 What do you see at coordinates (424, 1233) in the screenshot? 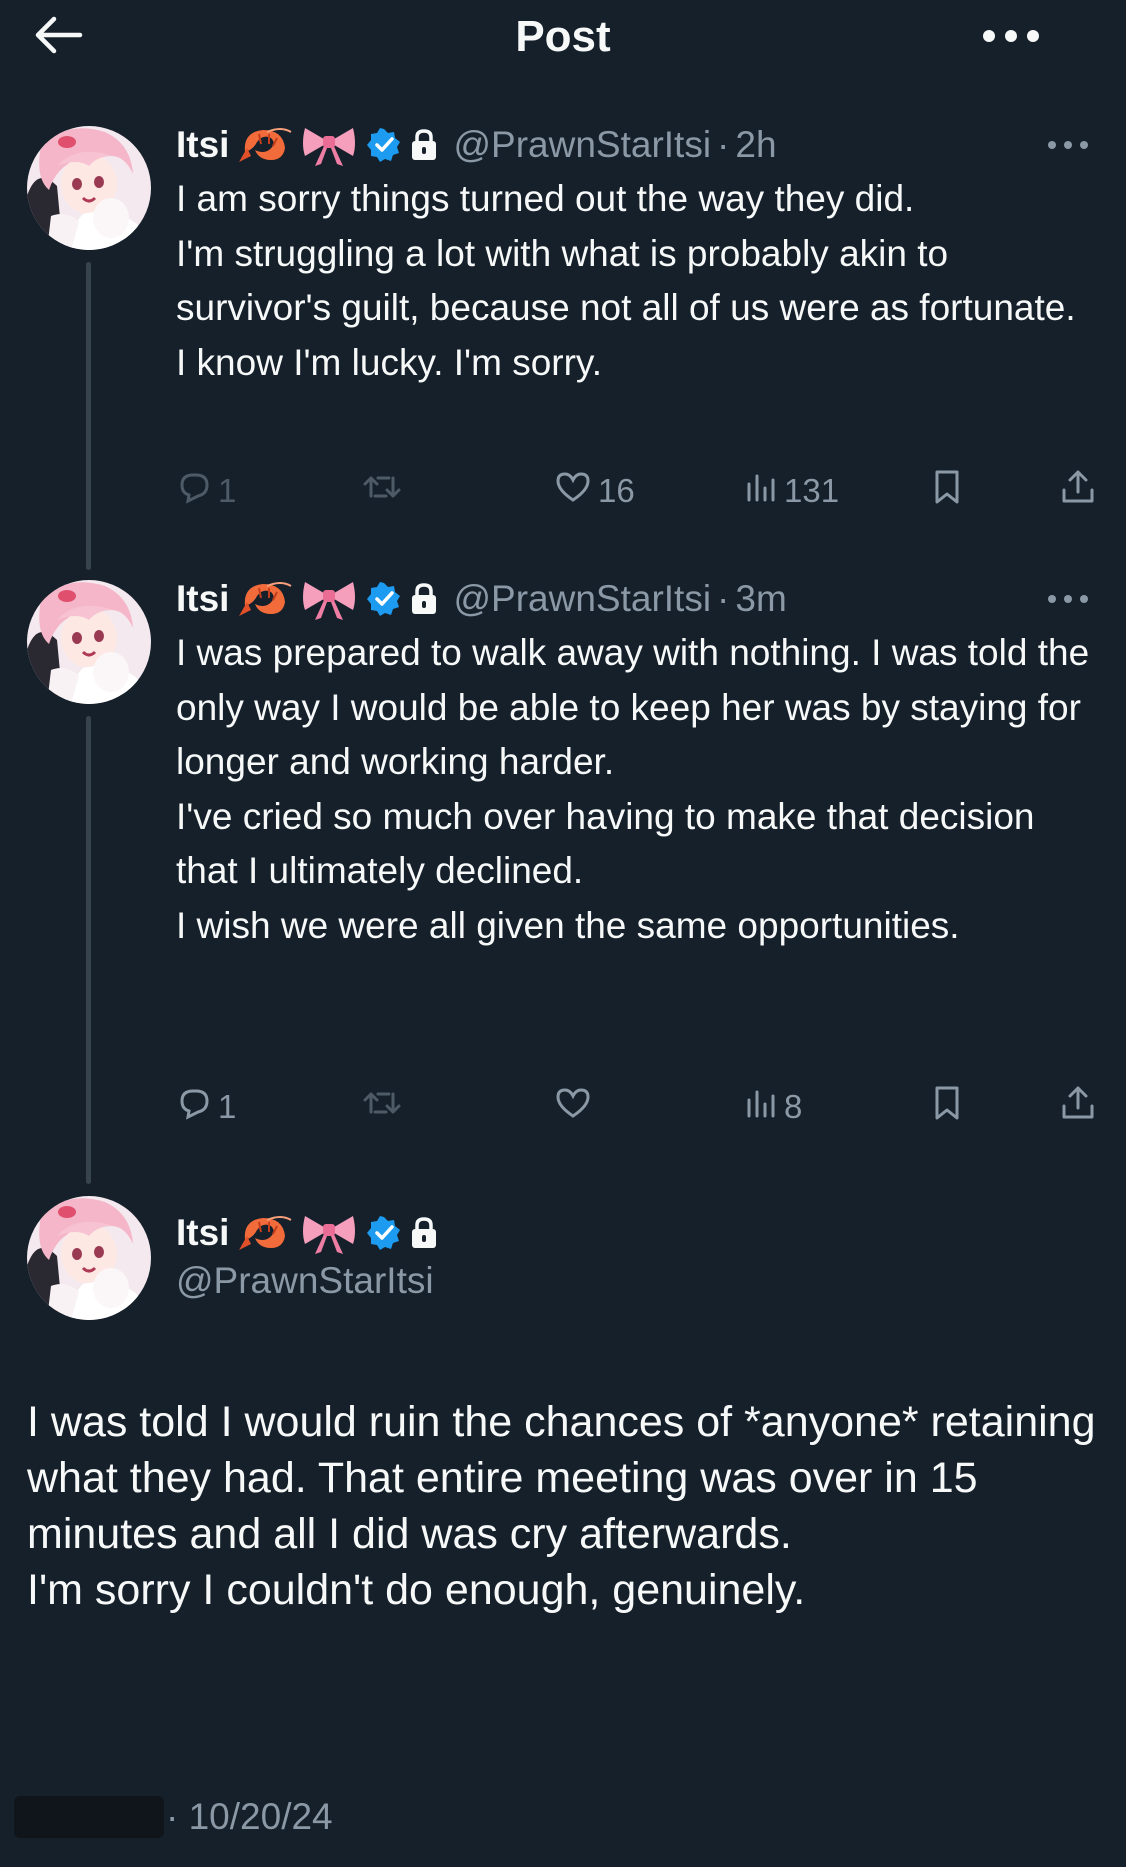
I see `lock-icon` at bounding box center [424, 1233].